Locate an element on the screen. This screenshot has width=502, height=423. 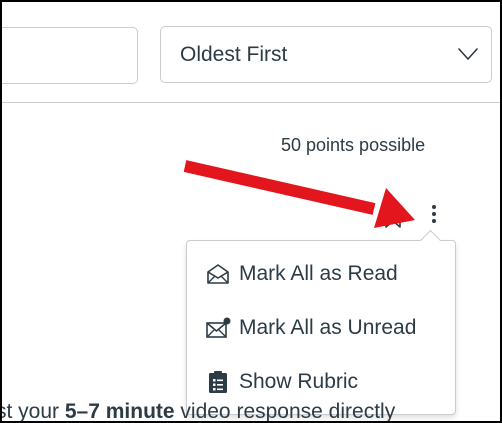
clipboard-icon is located at coordinates (218, 382).